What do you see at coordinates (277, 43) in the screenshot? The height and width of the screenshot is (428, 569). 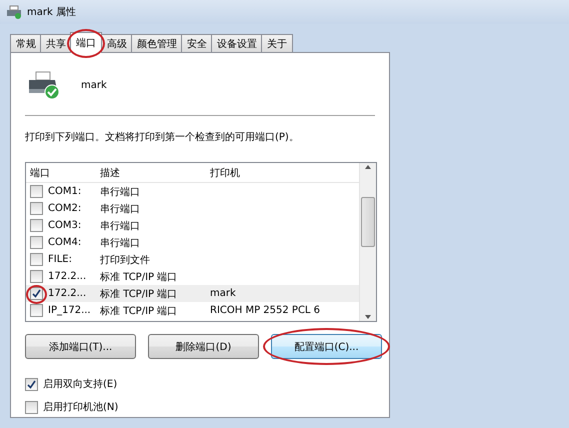 I see `tab: 关于` at bounding box center [277, 43].